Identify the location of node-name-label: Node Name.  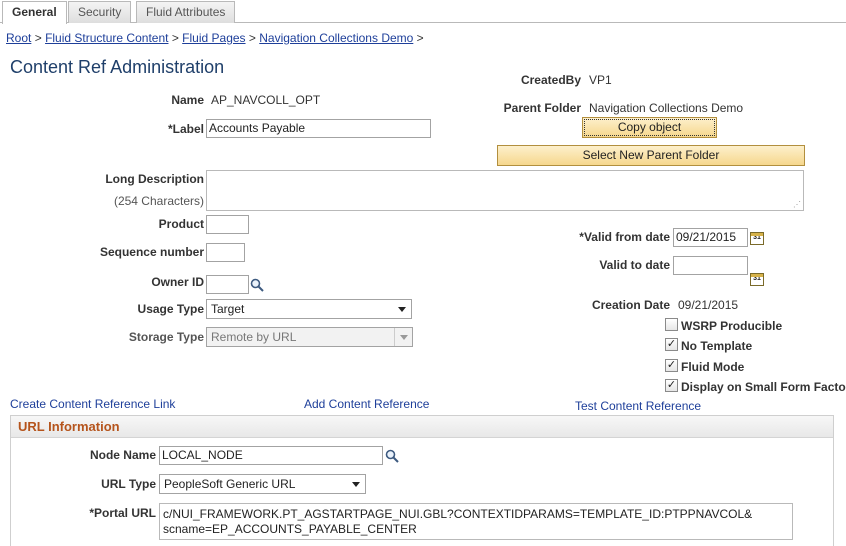
(122, 455).